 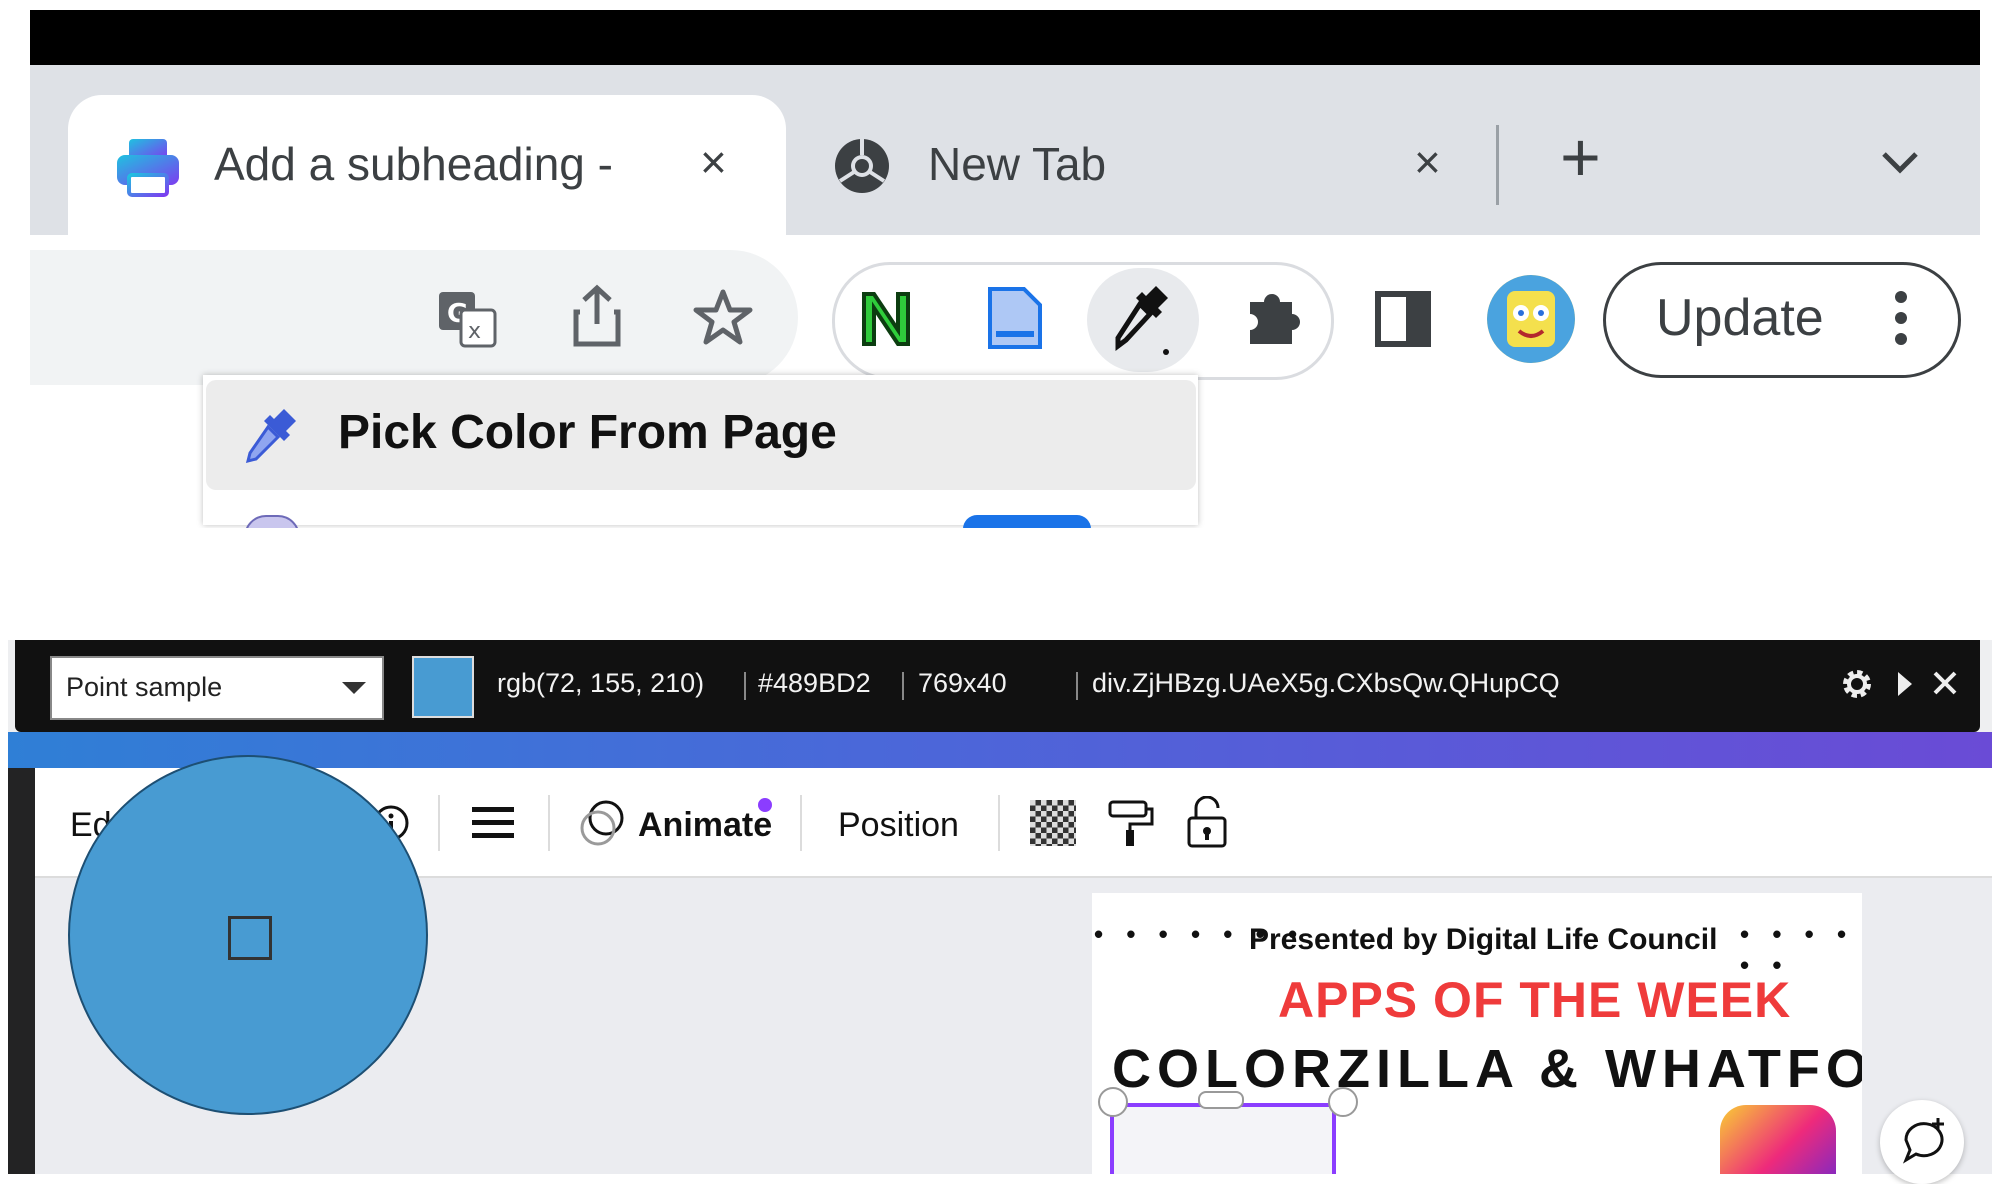 What do you see at coordinates (597, 316) in the screenshot?
I see `share-icon` at bounding box center [597, 316].